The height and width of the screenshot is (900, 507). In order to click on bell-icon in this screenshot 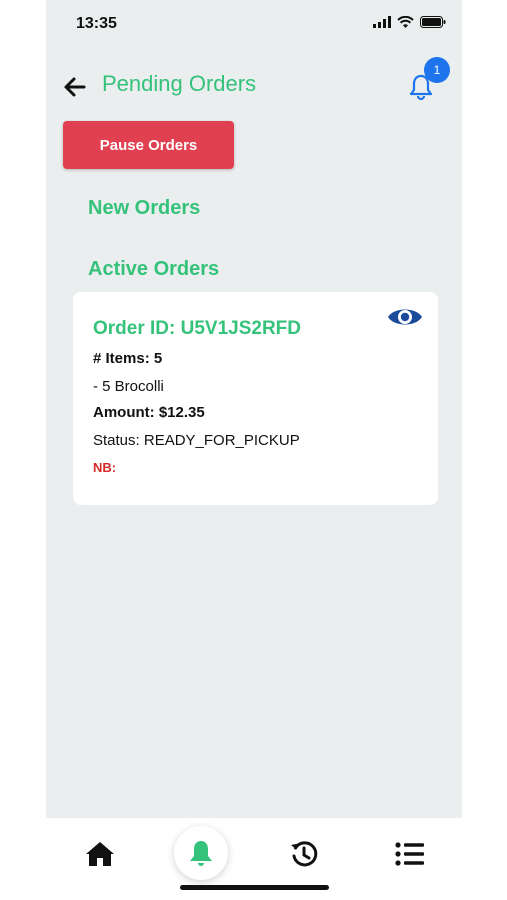, I will do `click(201, 853)`.